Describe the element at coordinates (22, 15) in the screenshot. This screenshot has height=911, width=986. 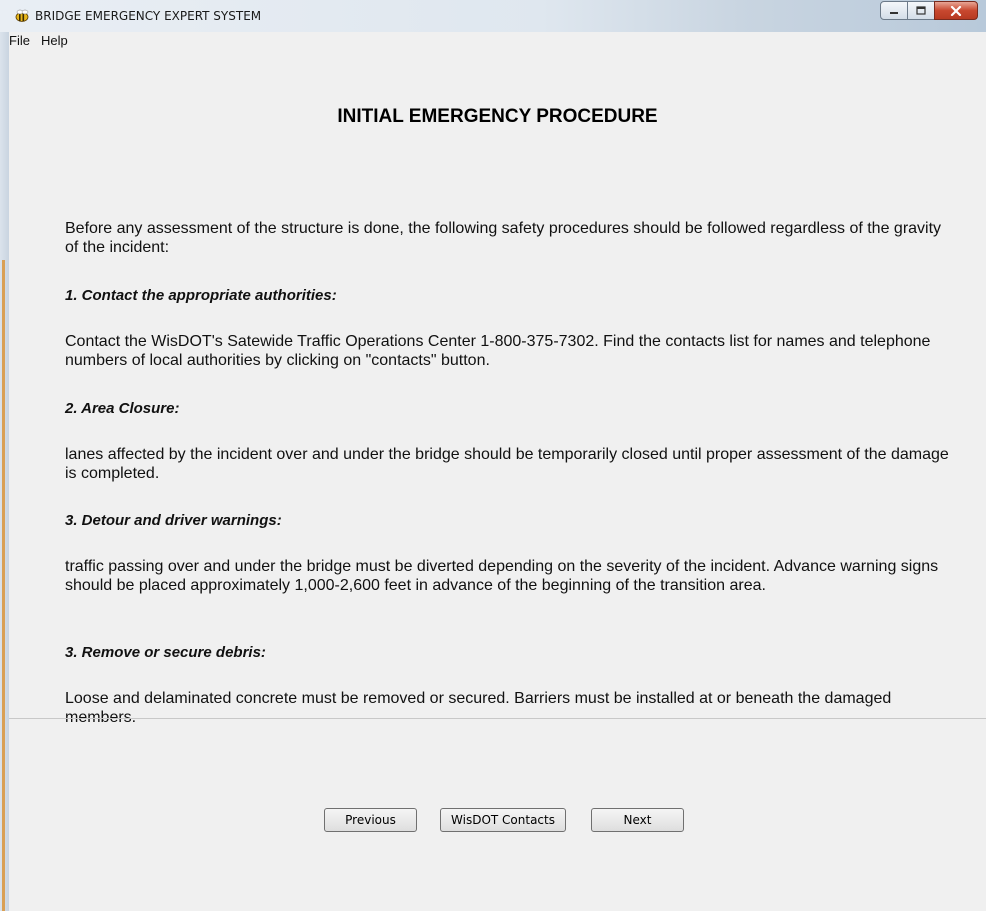
I see `bee-icon` at that location.